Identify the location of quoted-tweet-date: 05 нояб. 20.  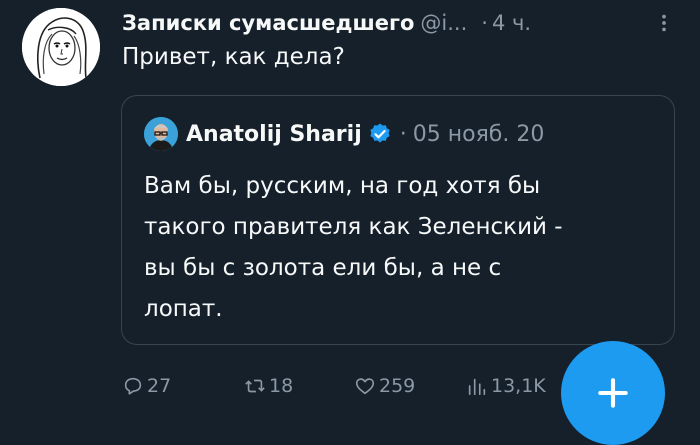
(479, 134).